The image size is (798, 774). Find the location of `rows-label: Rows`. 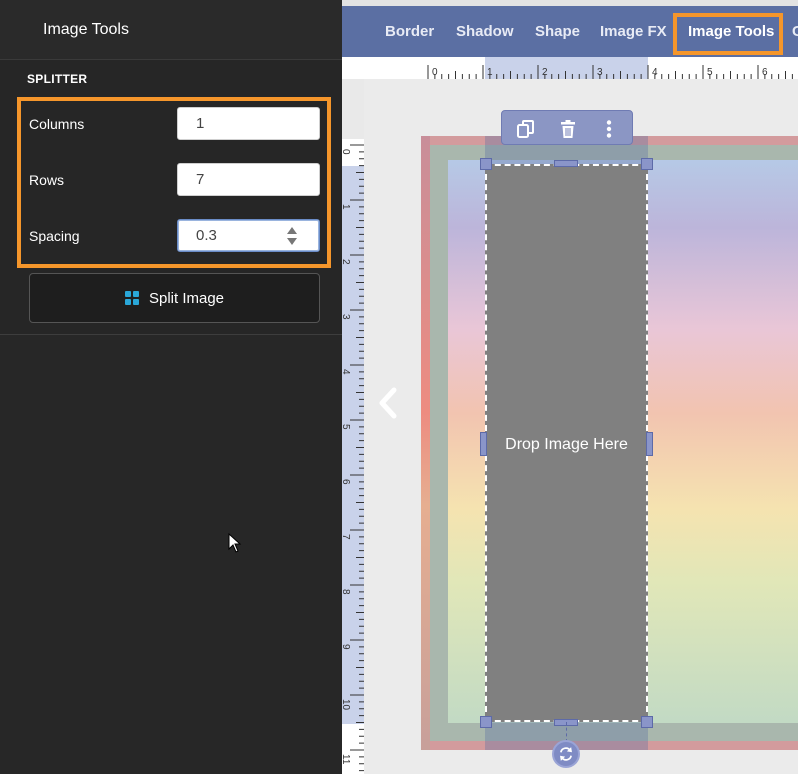

rows-label: Rows is located at coordinates (47, 180).